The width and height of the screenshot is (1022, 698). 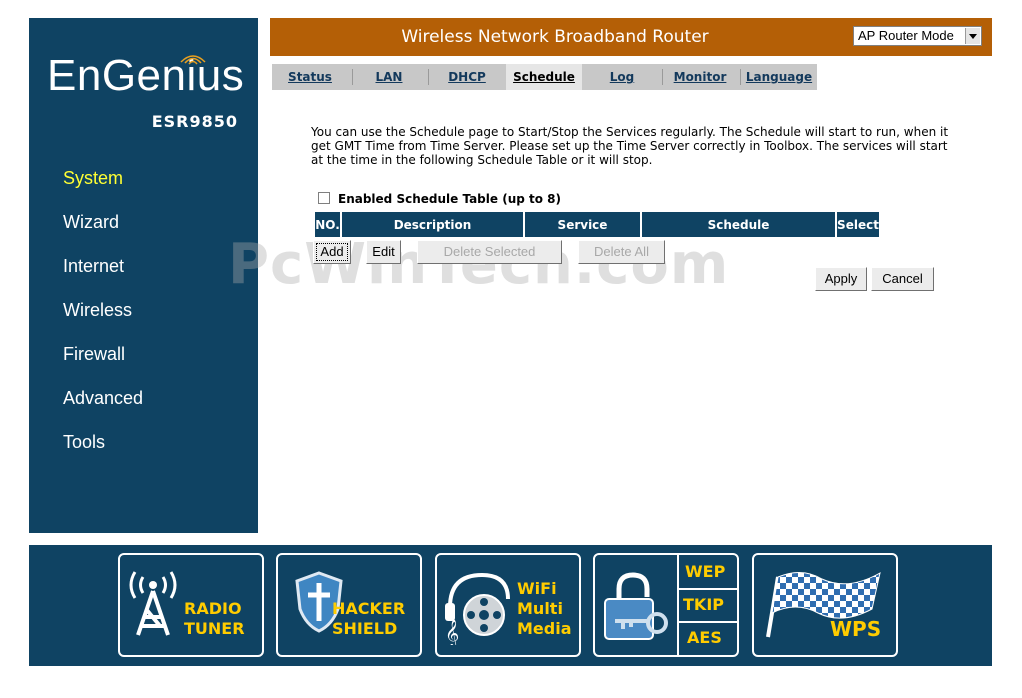 I want to click on wifi-multimedia-line1: WiFi, so click(x=537, y=588).